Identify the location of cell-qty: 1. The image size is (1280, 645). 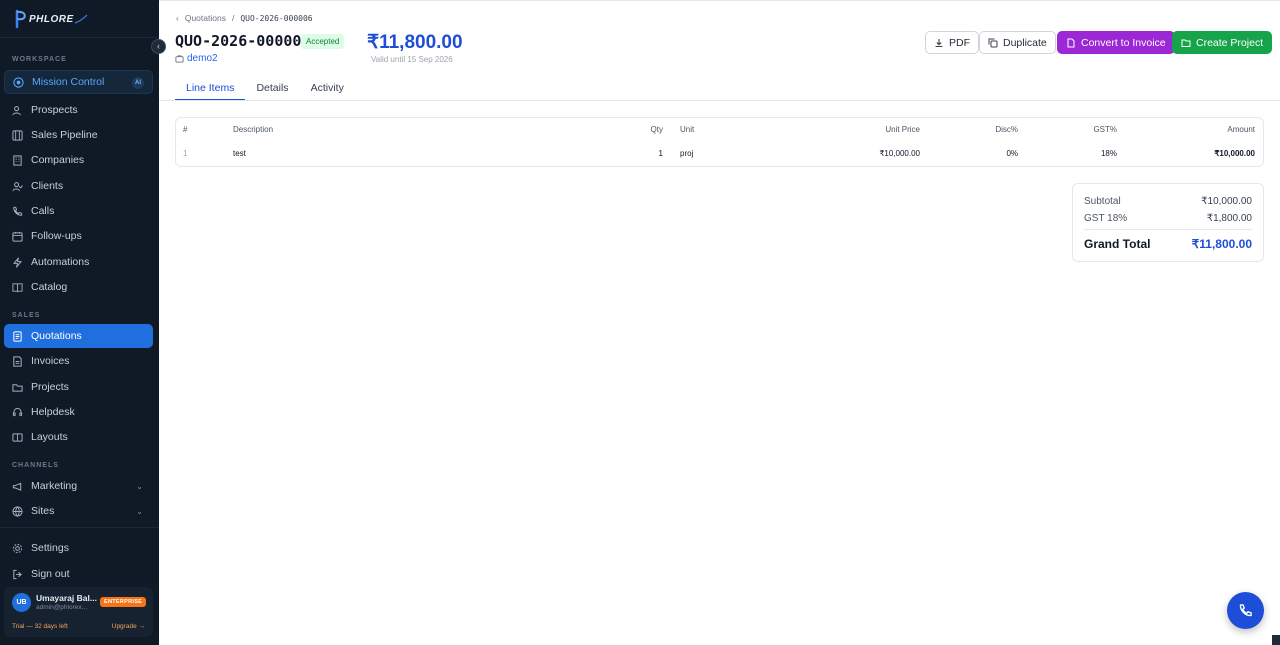
(660, 153).